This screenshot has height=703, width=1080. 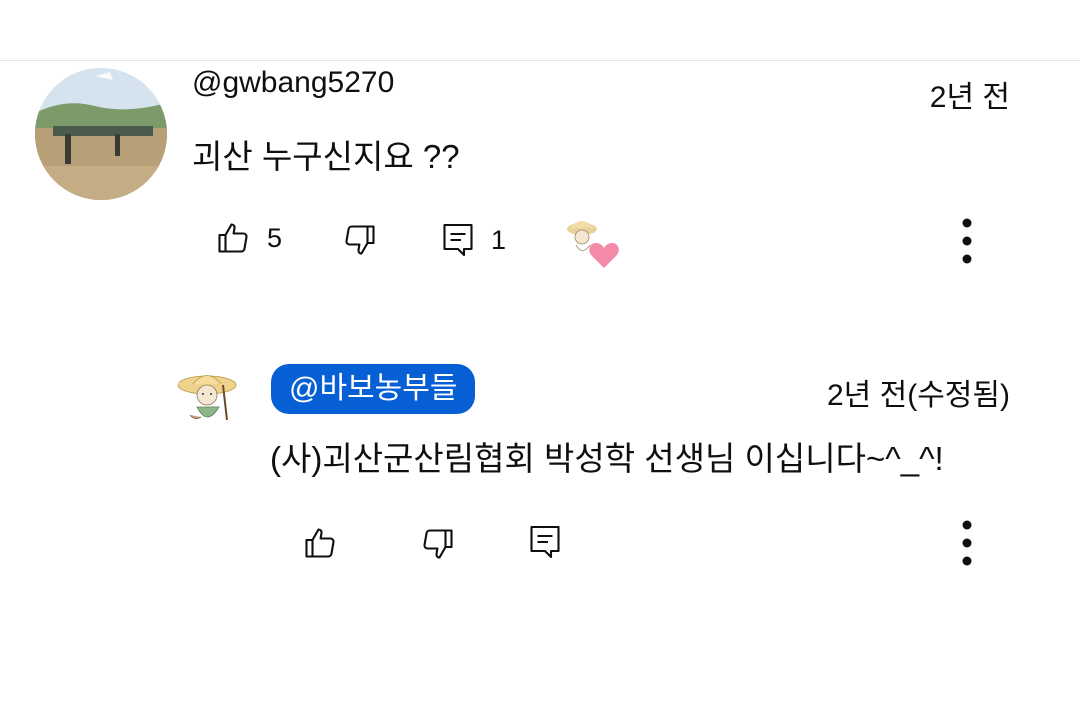 I want to click on reply-text: (사)괴산군산림협회 박성학 선생님 이십니다~^_^!, so click(x=607, y=458).